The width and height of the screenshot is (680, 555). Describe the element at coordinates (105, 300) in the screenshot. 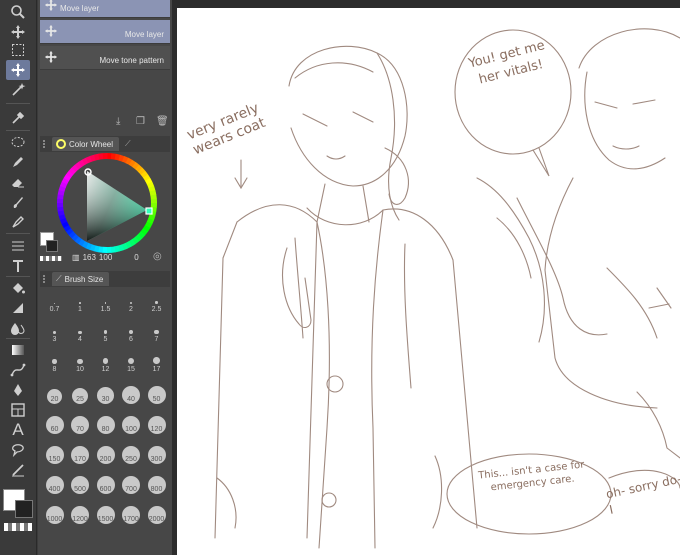

I see `brush-size-option: 1.5` at that location.